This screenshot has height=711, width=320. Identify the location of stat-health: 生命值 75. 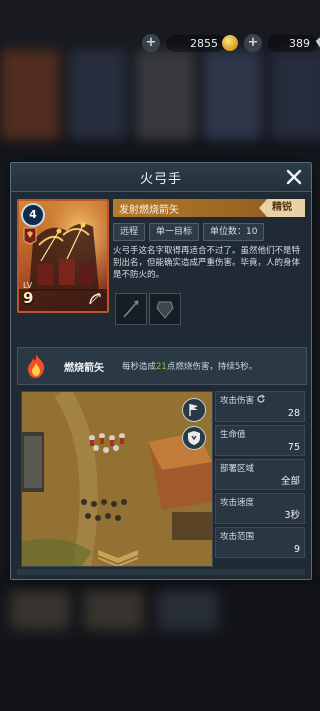
(260, 440).